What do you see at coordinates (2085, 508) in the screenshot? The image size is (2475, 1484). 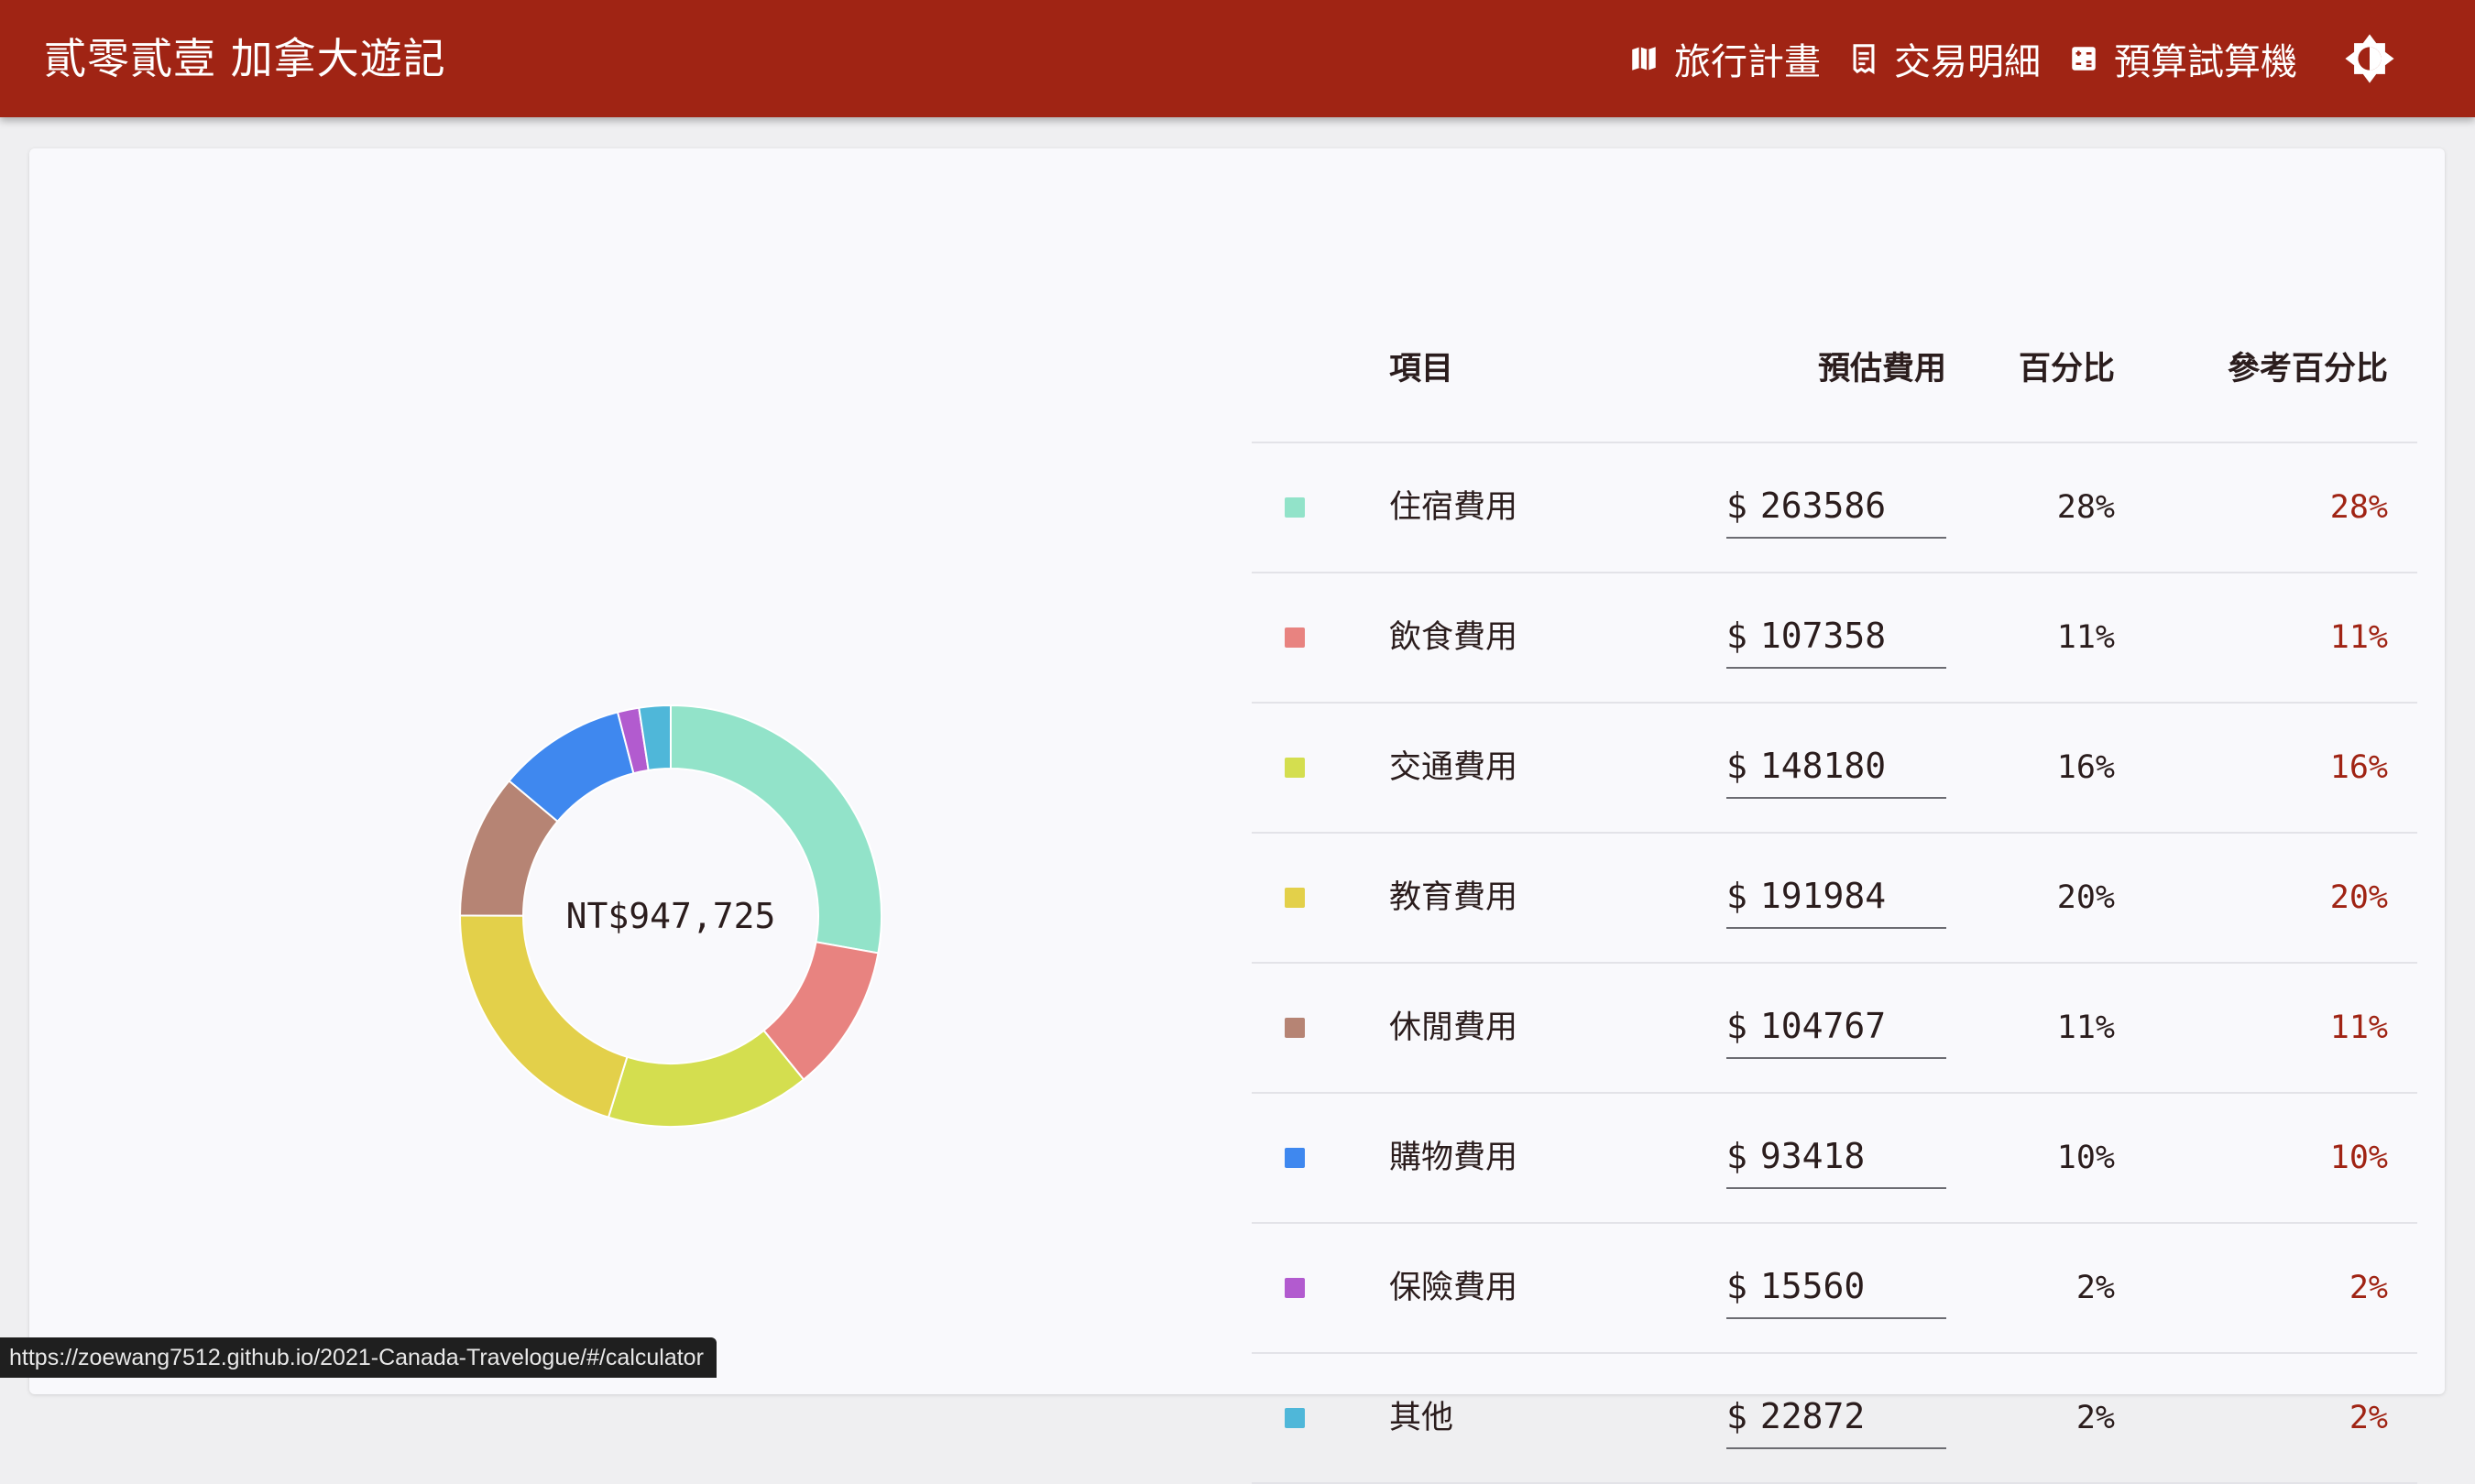 I see `percent-value: 28%` at bounding box center [2085, 508].